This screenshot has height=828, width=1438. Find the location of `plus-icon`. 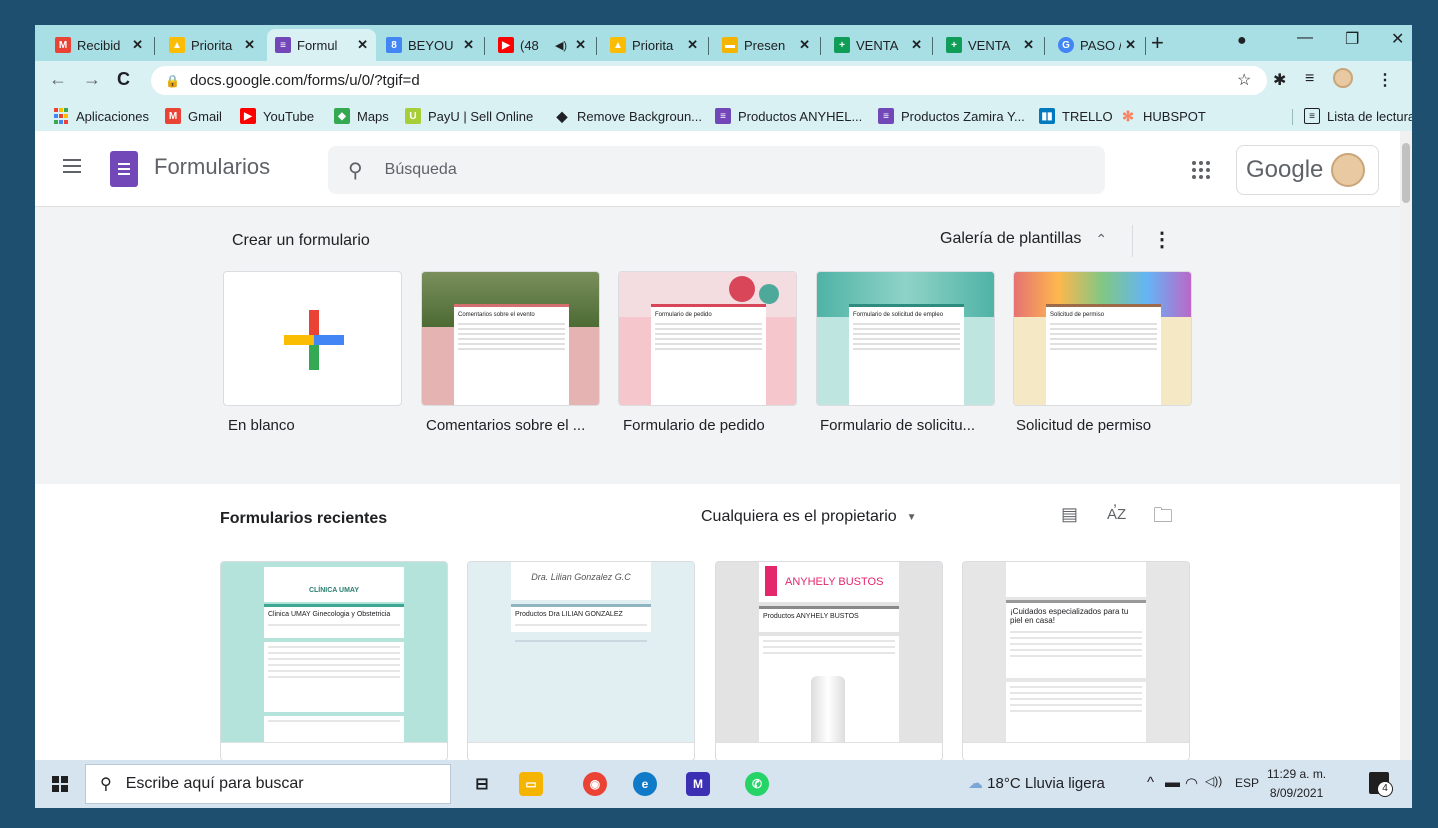

plus-icon is located at coordinates (314, 340).